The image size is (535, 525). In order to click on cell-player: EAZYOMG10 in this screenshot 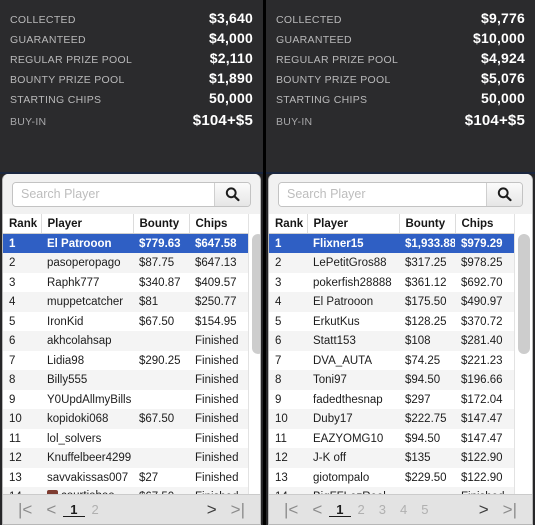, I will do `click(353, 438)`.